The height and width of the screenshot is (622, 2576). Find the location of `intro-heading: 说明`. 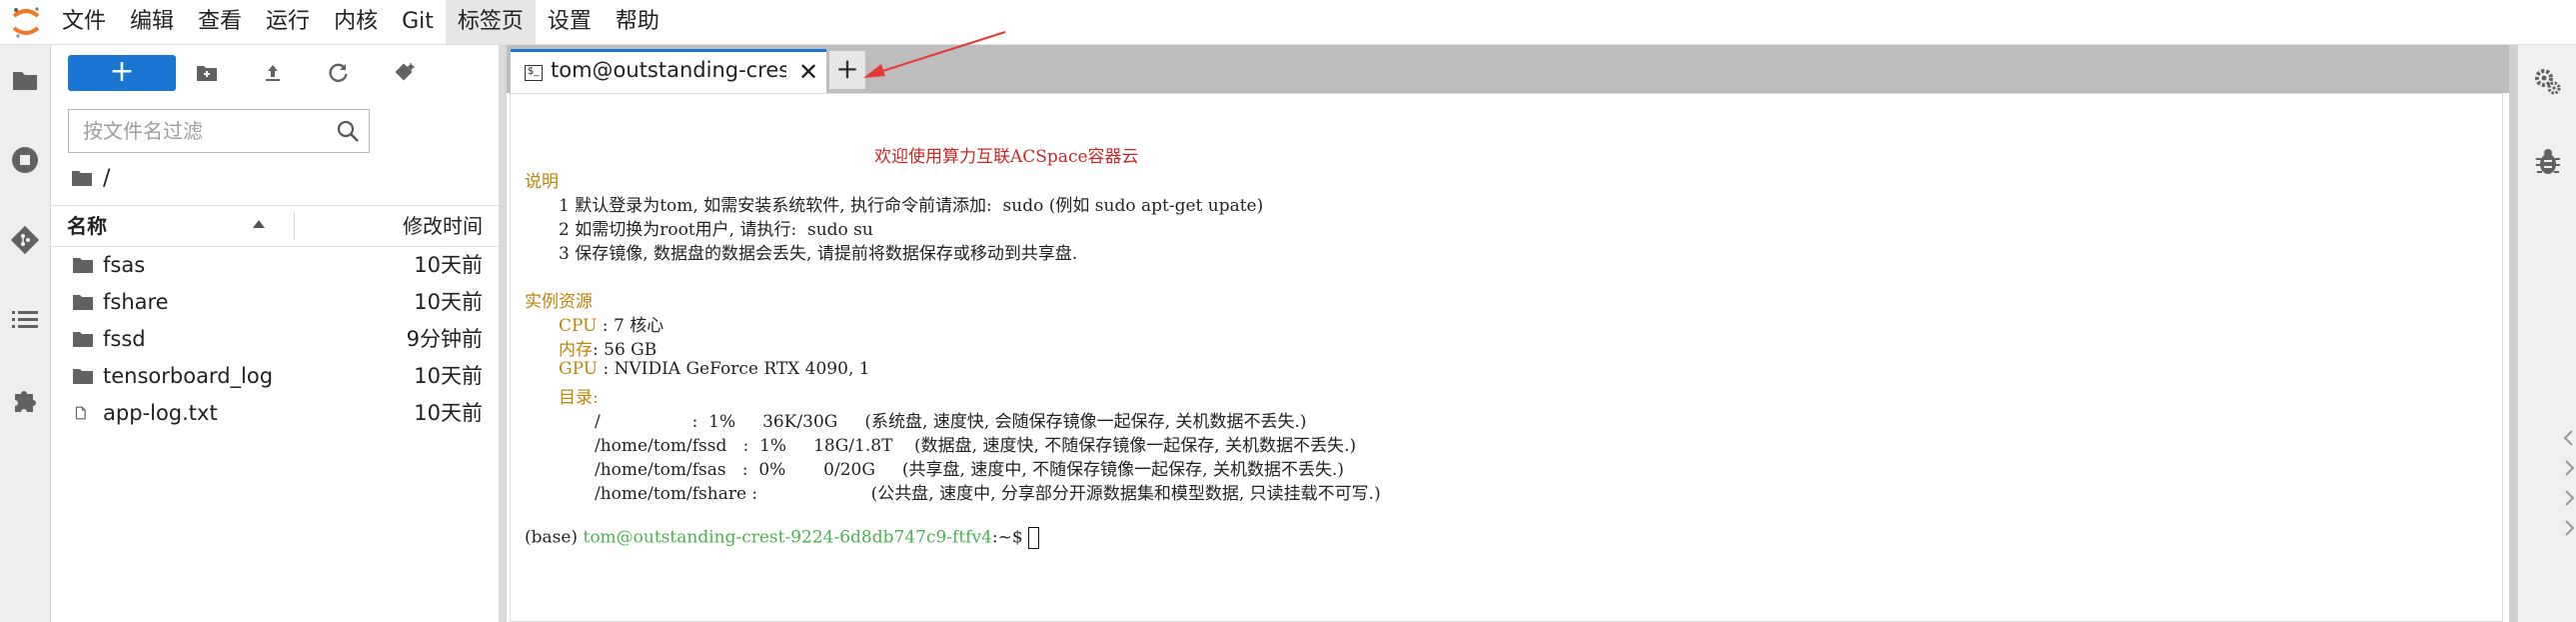

intro-heading: 说明 is located at coordinates (542, 182).